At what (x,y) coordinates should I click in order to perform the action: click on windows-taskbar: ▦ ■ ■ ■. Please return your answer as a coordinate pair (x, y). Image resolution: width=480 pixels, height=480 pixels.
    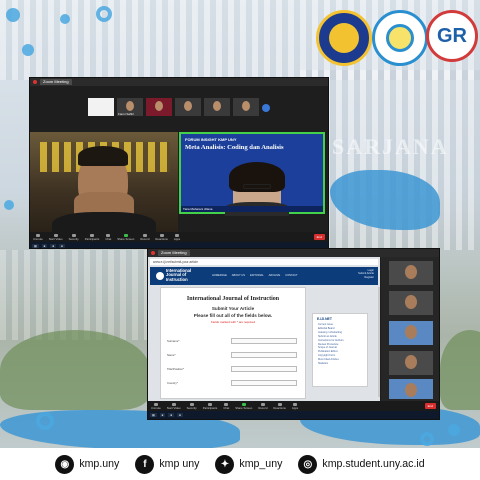
    Looking at the image, I should click on (293, 415).